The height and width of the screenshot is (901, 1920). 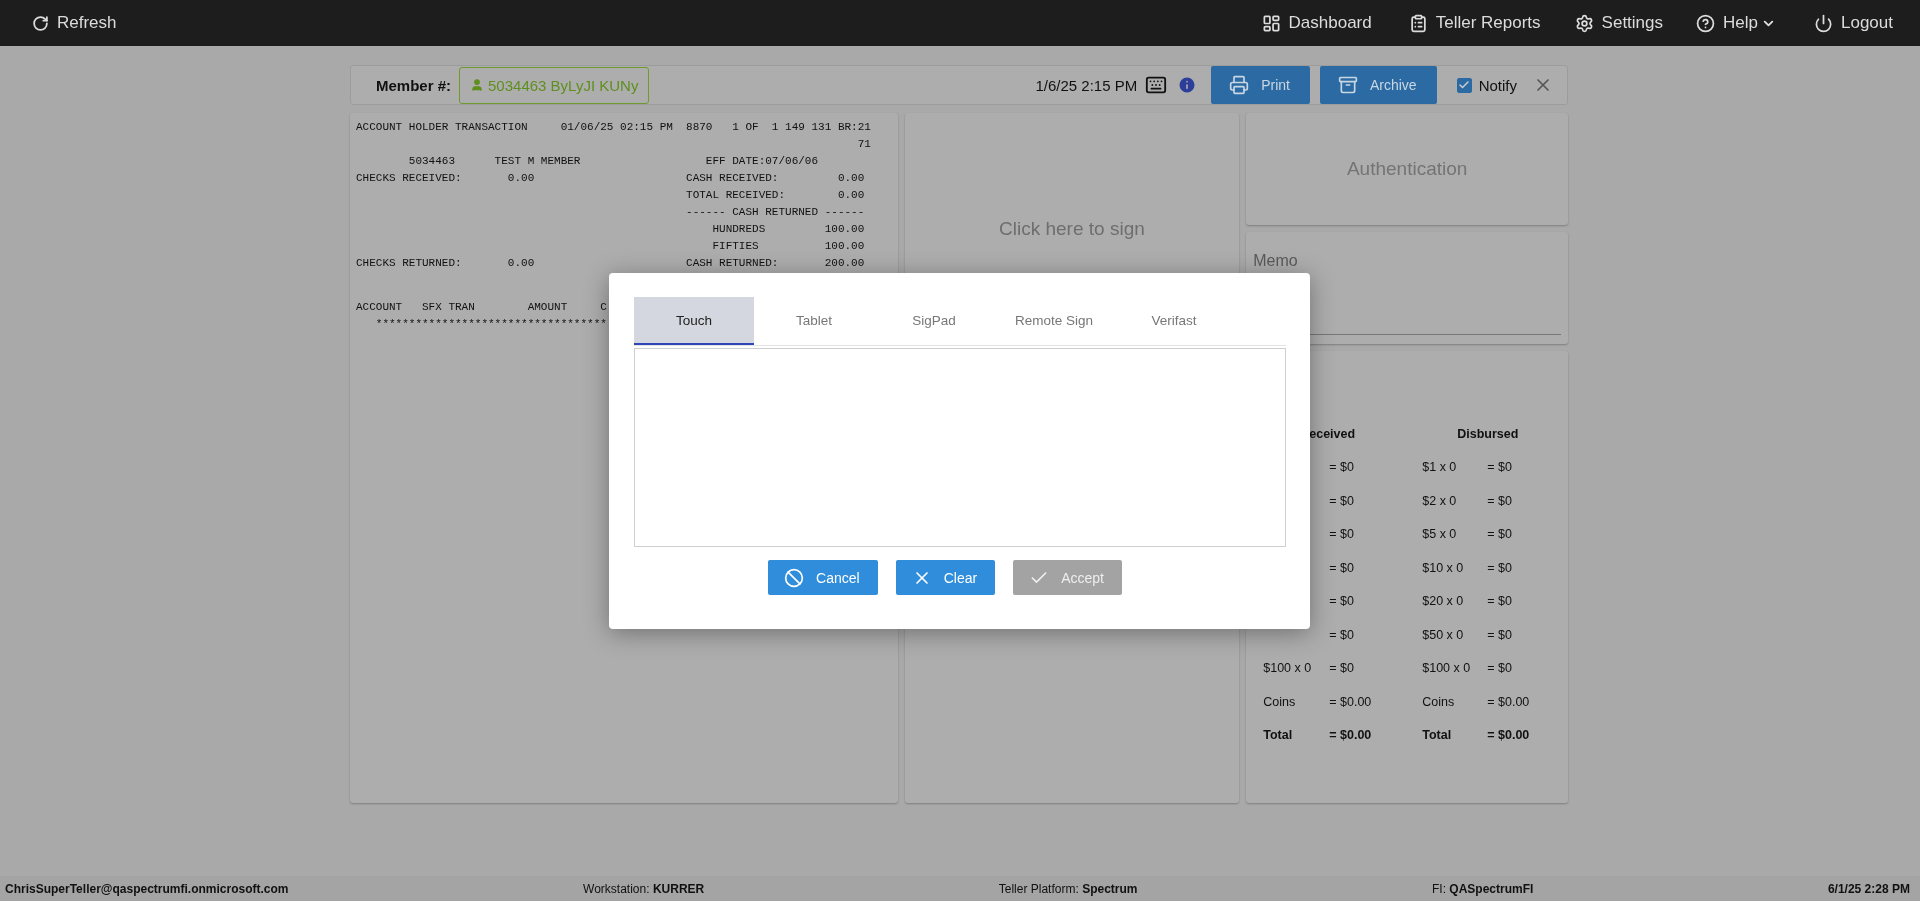 I want to click on receipt-line: CHECKS RETURNED: 0.00 CASH RETURNED: 200.00, so click(x=610, y=263).